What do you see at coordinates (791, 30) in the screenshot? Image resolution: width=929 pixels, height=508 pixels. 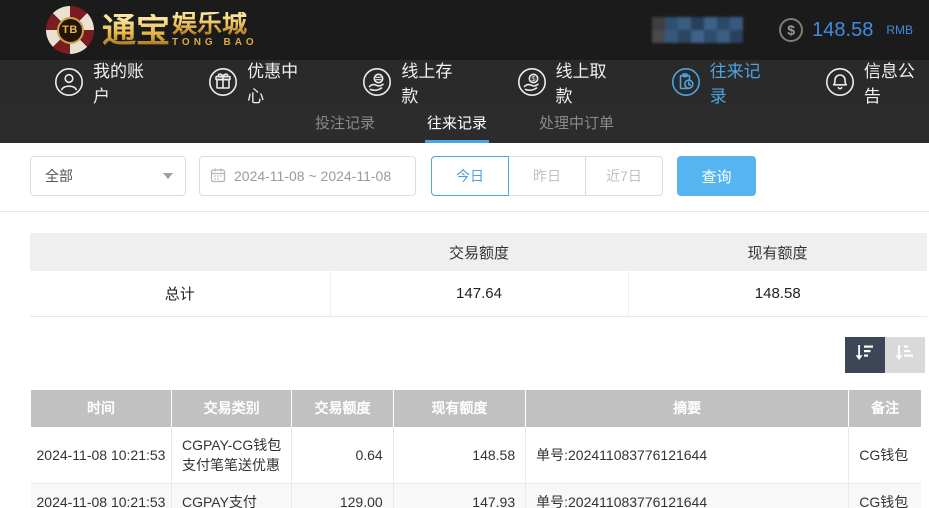 I see `dollar-circle-icon: $` at bounding box center [791, 30].